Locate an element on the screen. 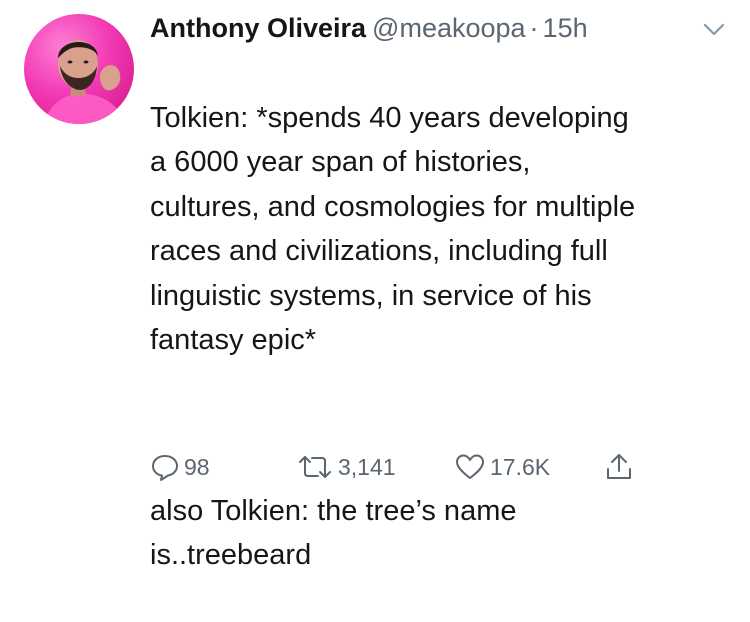 The width and height of the screenshot is (750, 622). chevron-down-icon is located at coordinates (714, 29).